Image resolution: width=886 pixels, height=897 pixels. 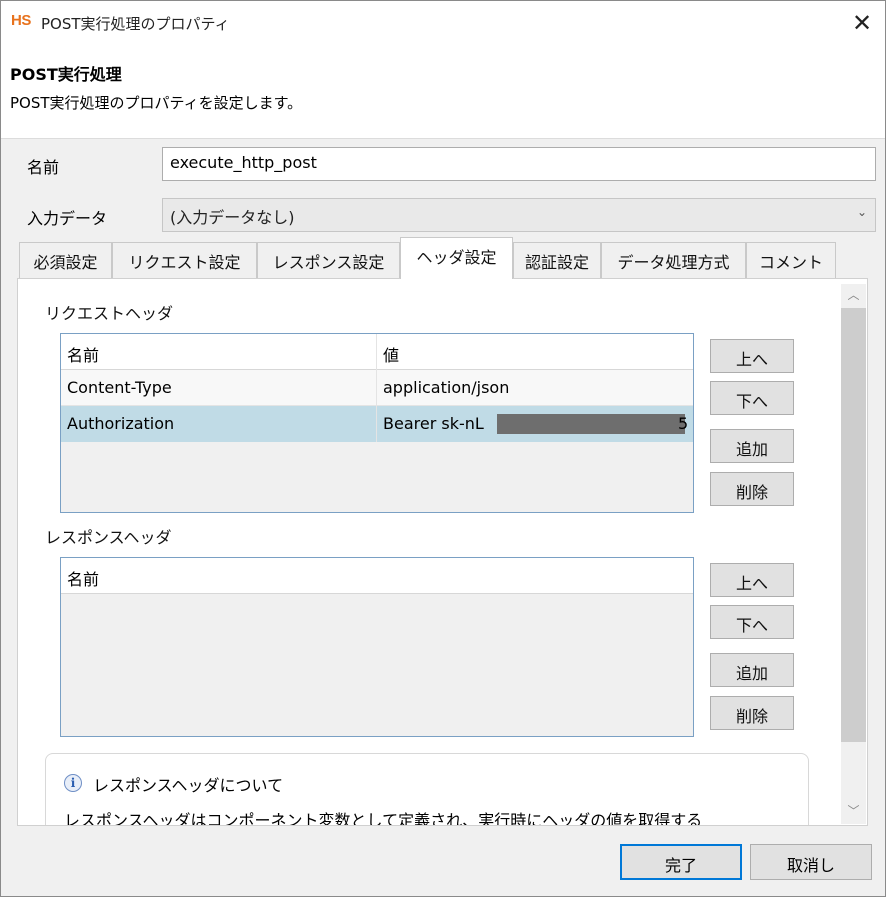 What do you see at coordinates (853, 525) in the screenshot?
I see `scroll-thumb` at bounding box center [853, 525].